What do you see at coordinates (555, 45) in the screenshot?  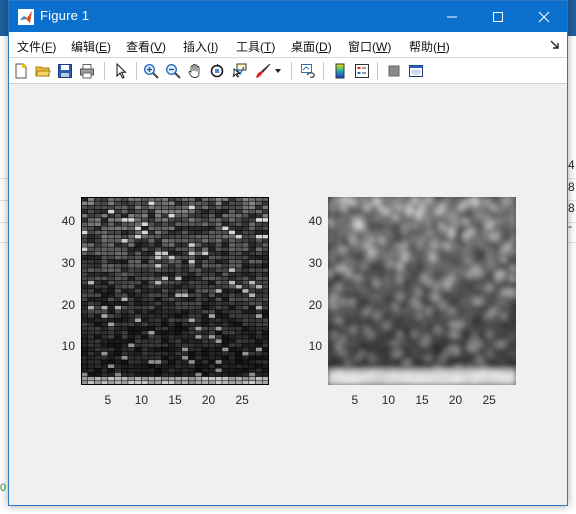 I see `dock-arrow-icon` at bounding box center [555, 45].